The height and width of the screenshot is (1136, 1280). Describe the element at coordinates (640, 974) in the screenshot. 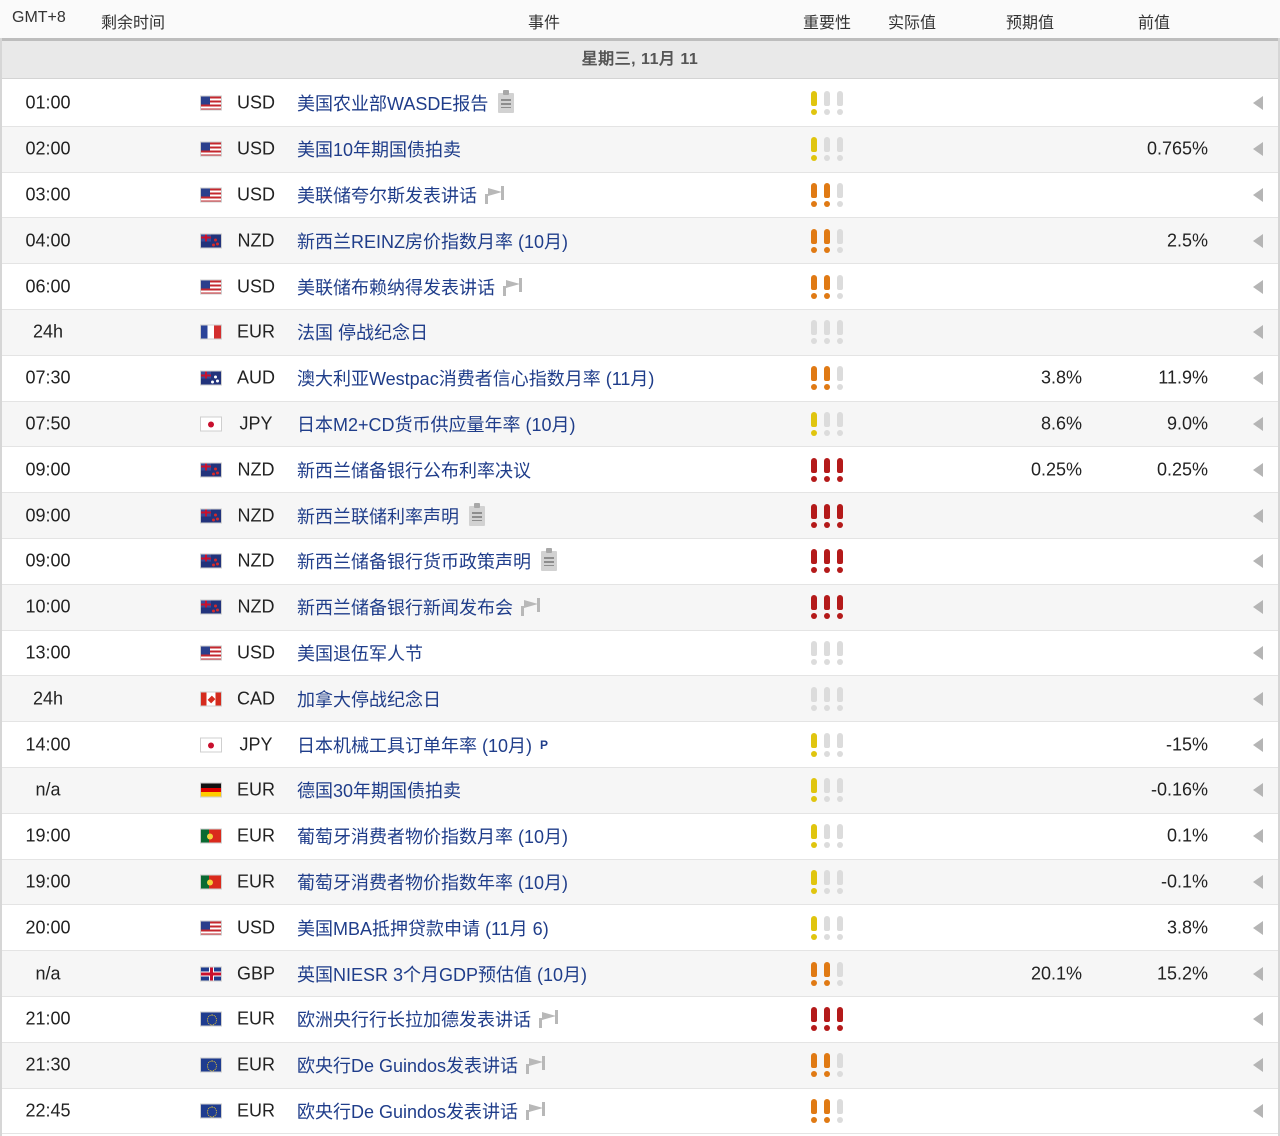

I see `event-row: n/a GBP 英国NIESR 3个月GDP预估值 (10月) 20.1% 15.2%` at that location.